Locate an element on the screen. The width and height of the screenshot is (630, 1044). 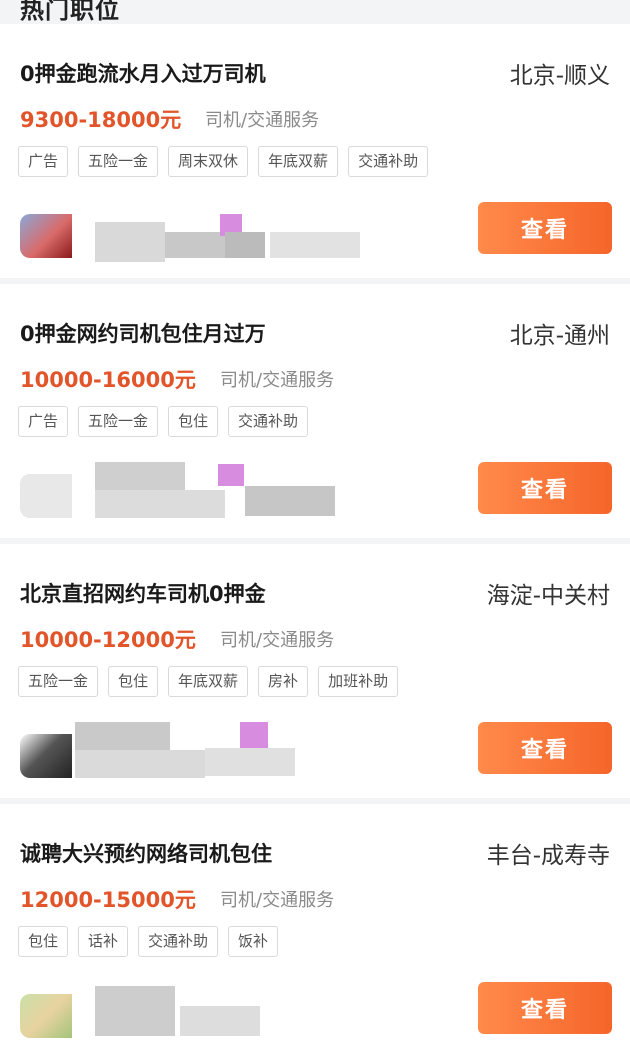
tag: 饭补 is located at coordinates (253, 941).